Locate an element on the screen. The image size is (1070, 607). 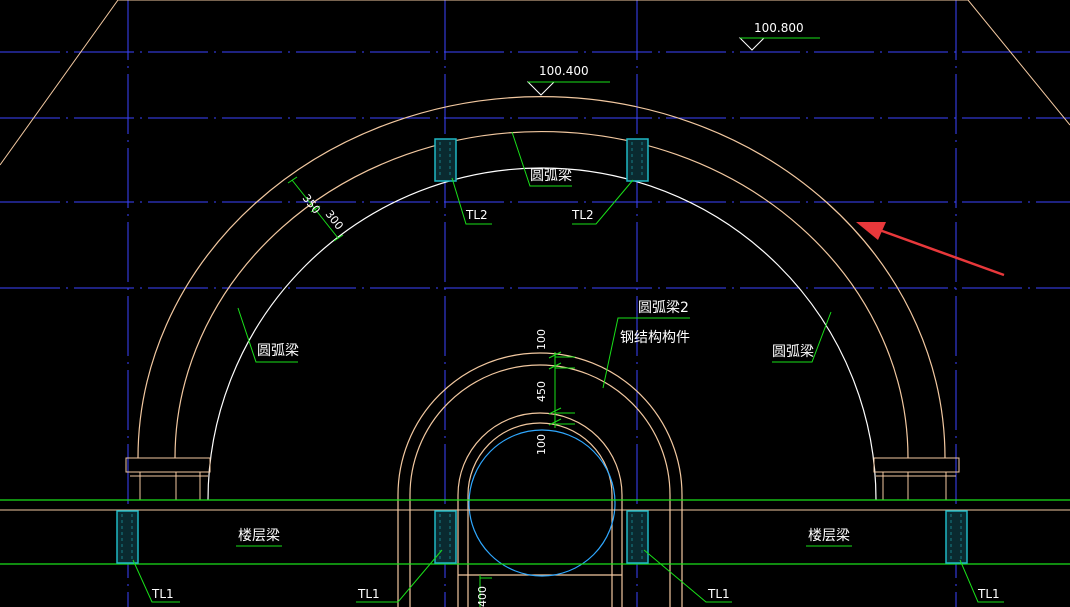
elevation-marker-top-right: 100.800 is located at coordinates (779, 36).